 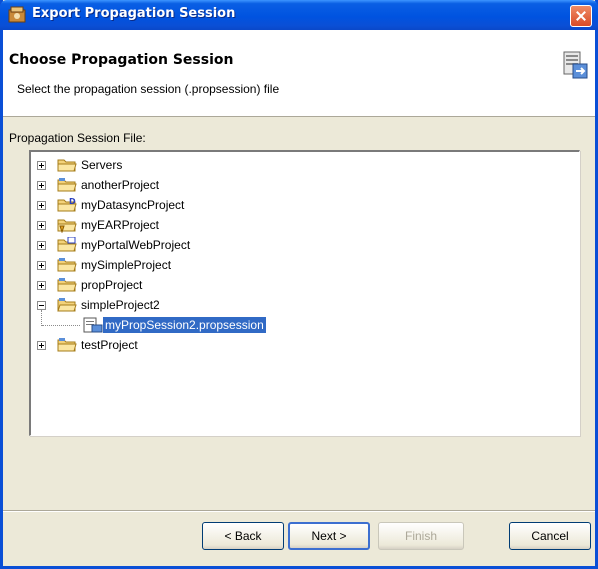 I want to click on project-folder-open-icon, so click(x=67, y=305).